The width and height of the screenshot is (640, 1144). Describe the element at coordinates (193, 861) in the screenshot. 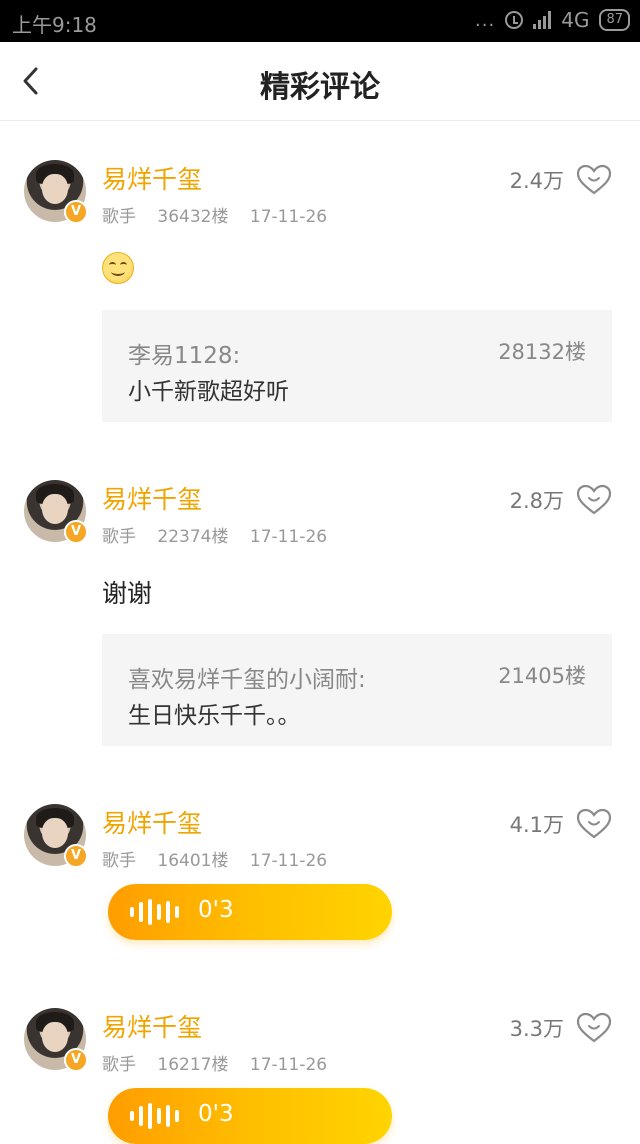

I see `floor-number: 16401楼` at that location.